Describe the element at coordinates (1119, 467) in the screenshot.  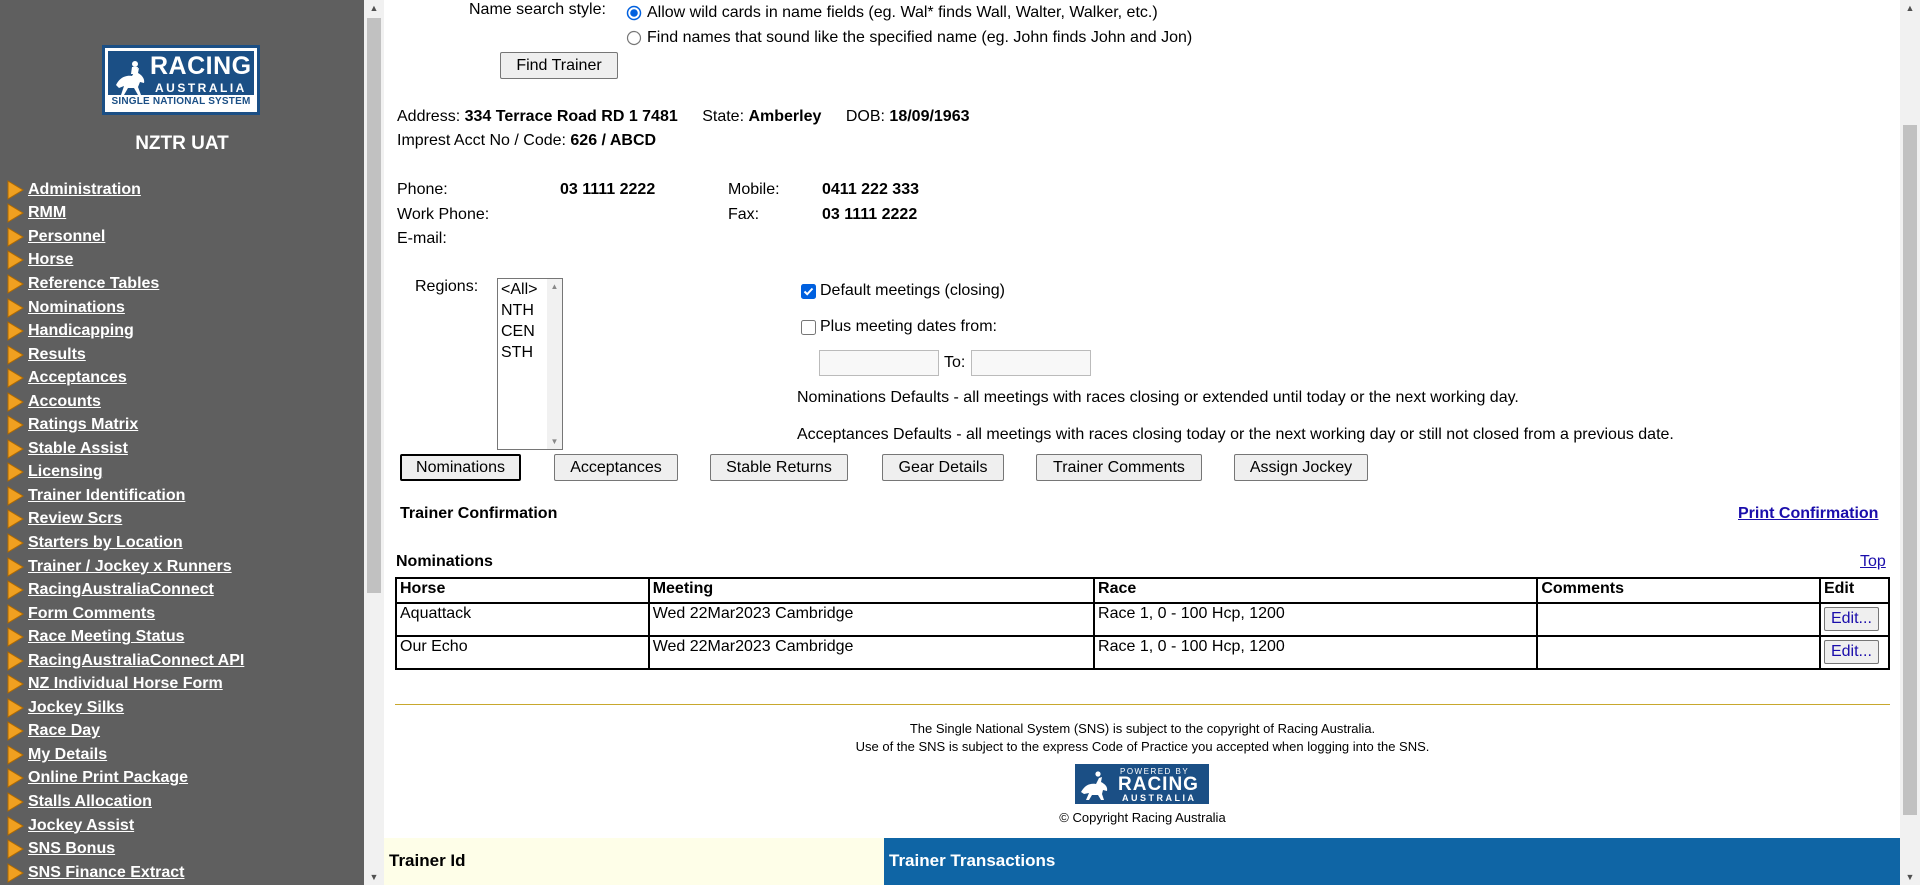
I see `tab-trainer-comments: Trainer Comments` at that location.